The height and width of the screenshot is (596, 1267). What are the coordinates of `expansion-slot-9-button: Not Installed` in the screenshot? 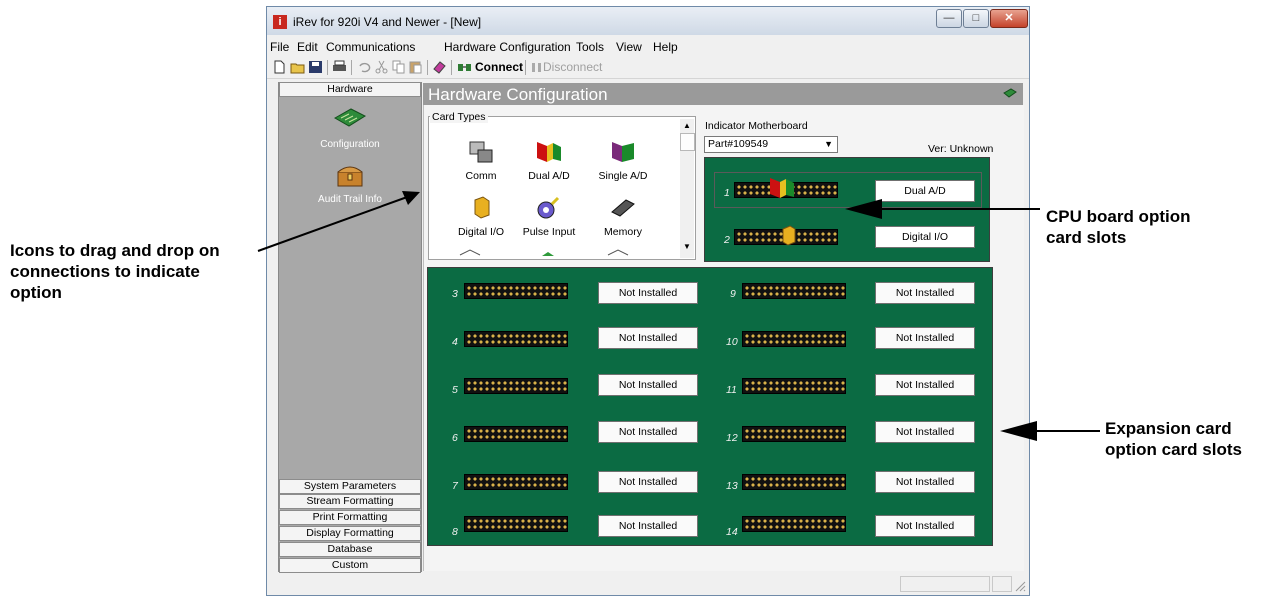 It's located at (925, 293).